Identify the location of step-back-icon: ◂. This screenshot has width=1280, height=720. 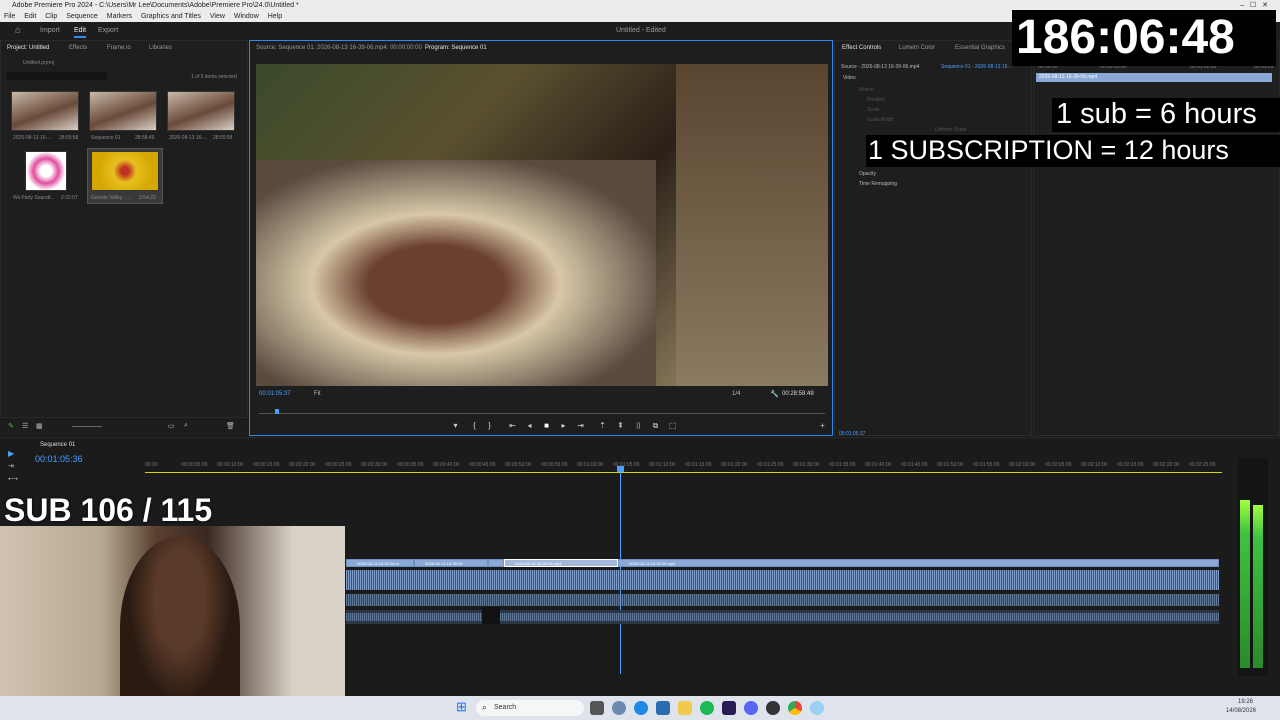
(529, 425).